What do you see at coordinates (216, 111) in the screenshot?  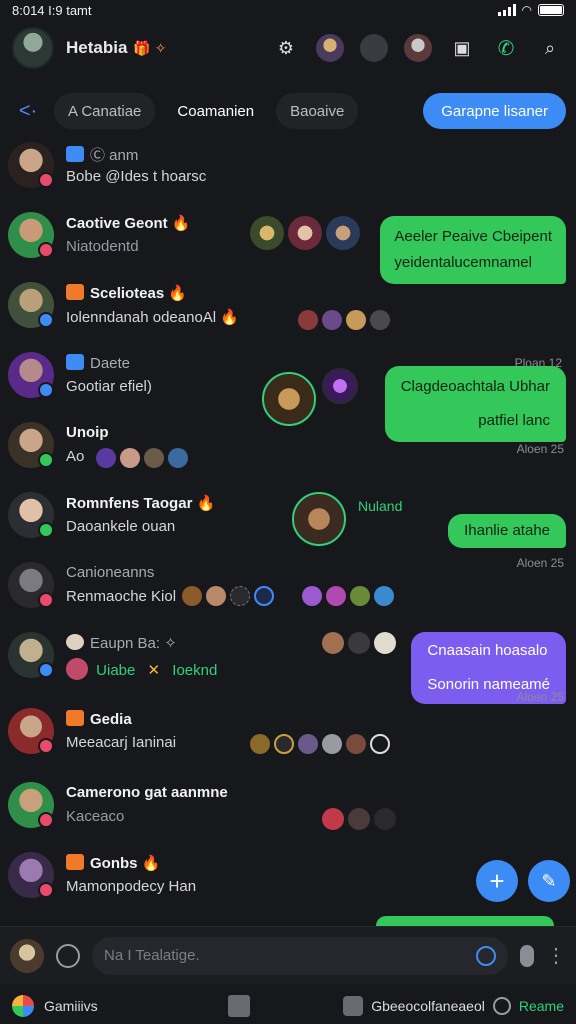 I see `tab-coamanien: Coamanien` at bounding box center [216, 111].